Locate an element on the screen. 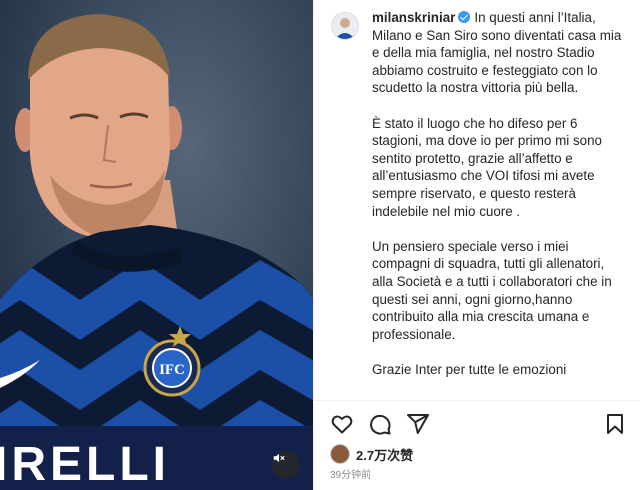 This screenshot has width=640, height=490. caption-paragraph-4: Grazie Inter per tutte le emozioni is located at coordinates (469, 369).